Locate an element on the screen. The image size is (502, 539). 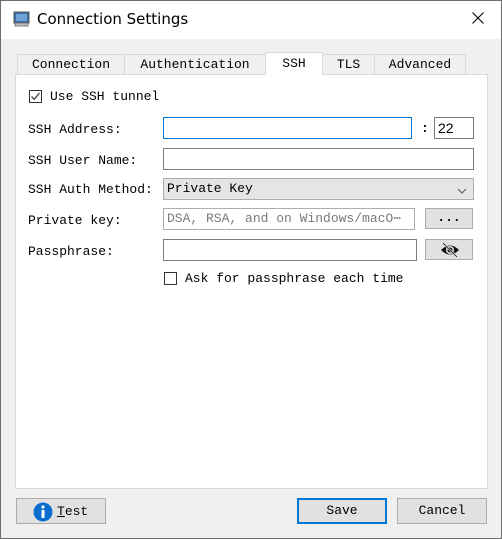
title-bar: Connection Settings is located at coordinates (251, 20).